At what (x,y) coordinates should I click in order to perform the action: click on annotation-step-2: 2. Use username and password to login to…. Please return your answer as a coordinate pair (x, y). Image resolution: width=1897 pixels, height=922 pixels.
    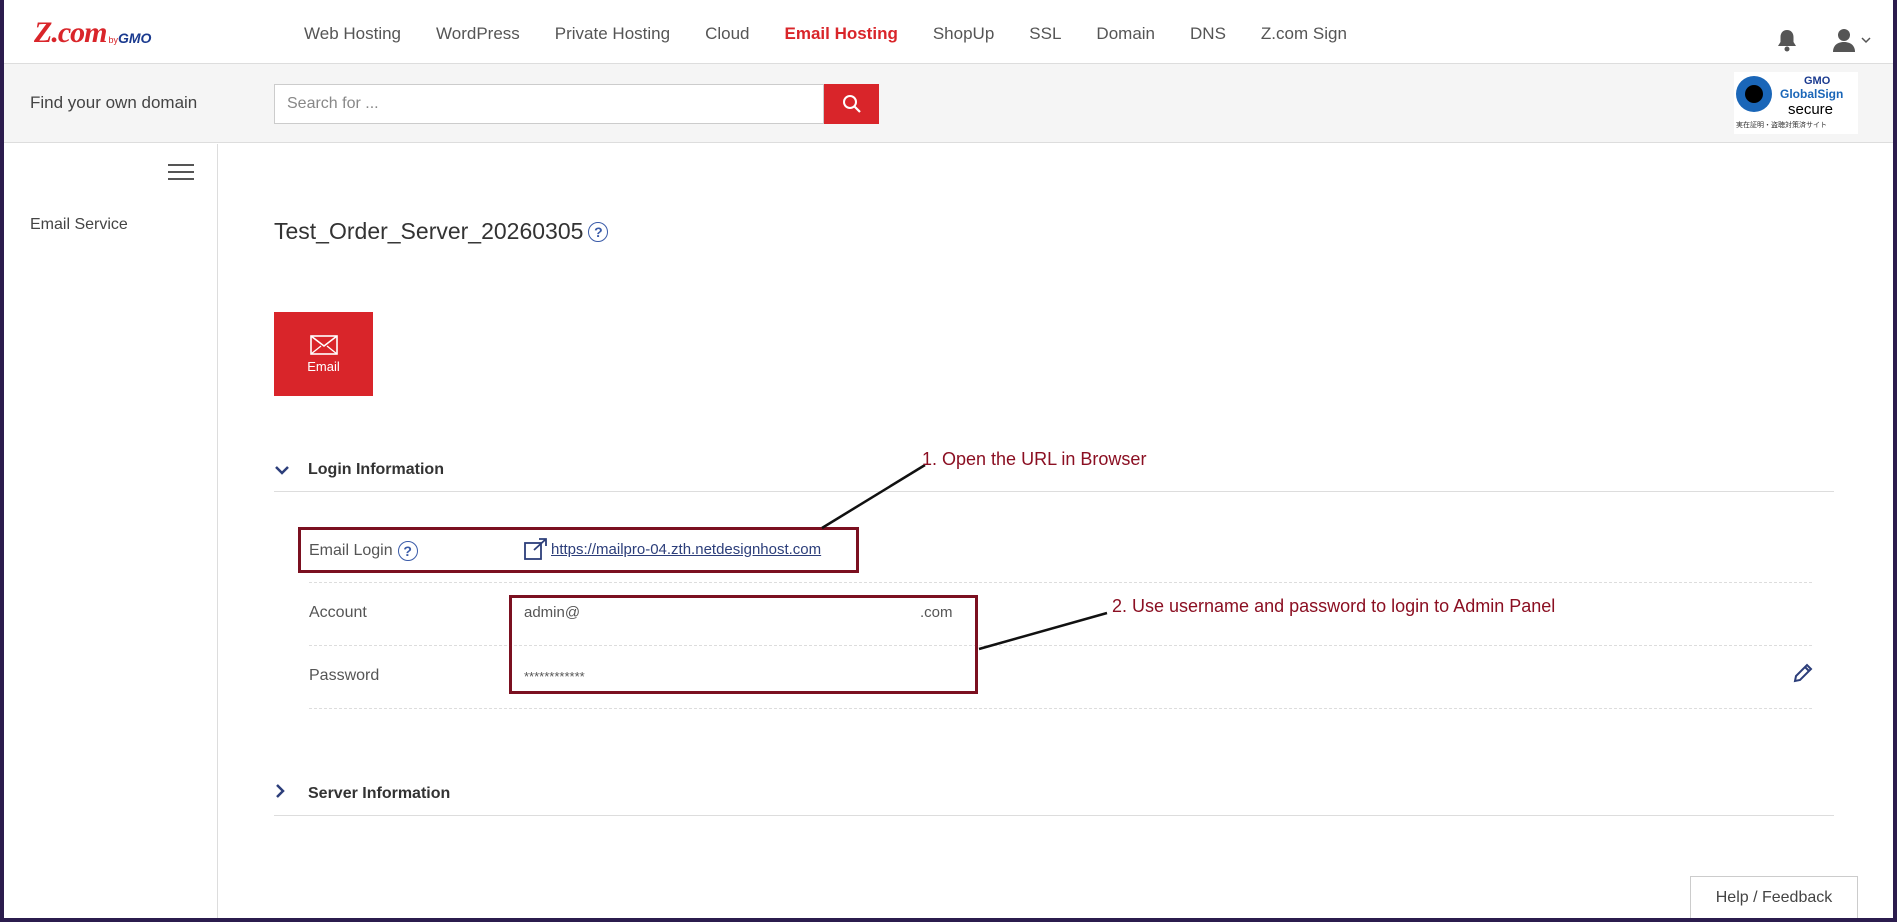
    Looking at the image, I should click on (1334, 606).